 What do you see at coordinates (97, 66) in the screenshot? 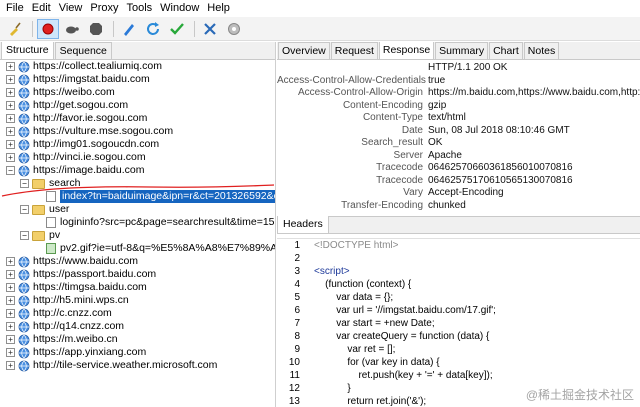
I see `tree-node-label: https://collect.tealiumiq.com` at bounding box center [97, 66].